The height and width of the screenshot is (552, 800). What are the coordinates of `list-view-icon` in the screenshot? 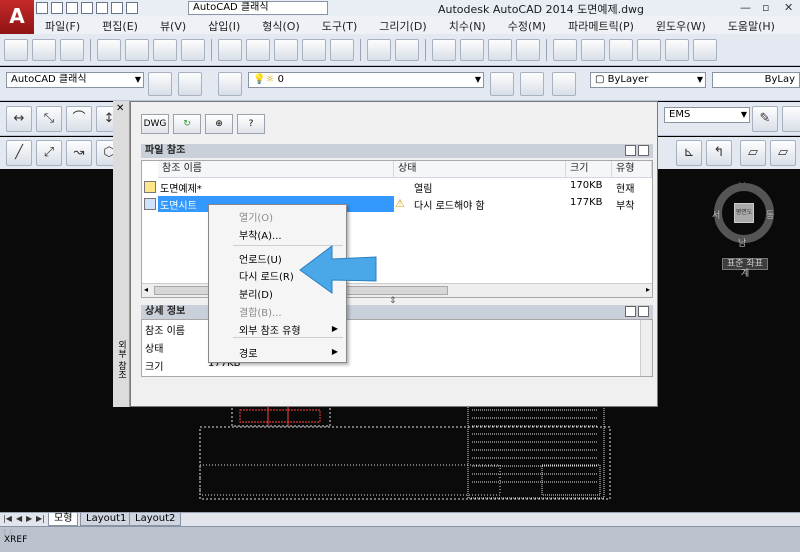 It's located at (630, 150).